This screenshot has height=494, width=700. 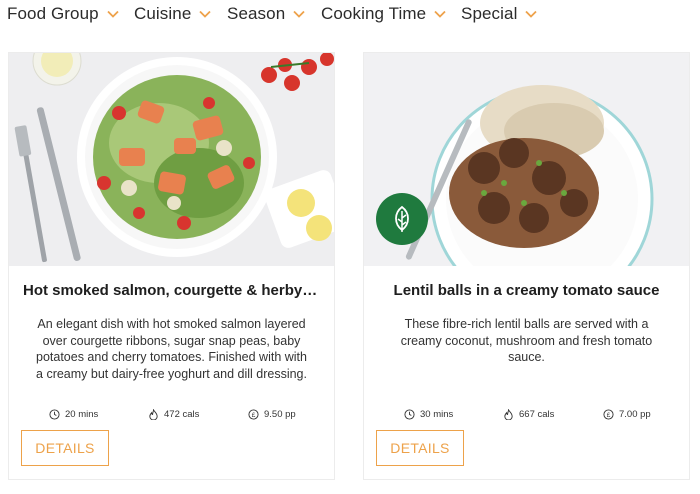 I want to click on cook-time: 20 mins, so click(x=73, y=414).